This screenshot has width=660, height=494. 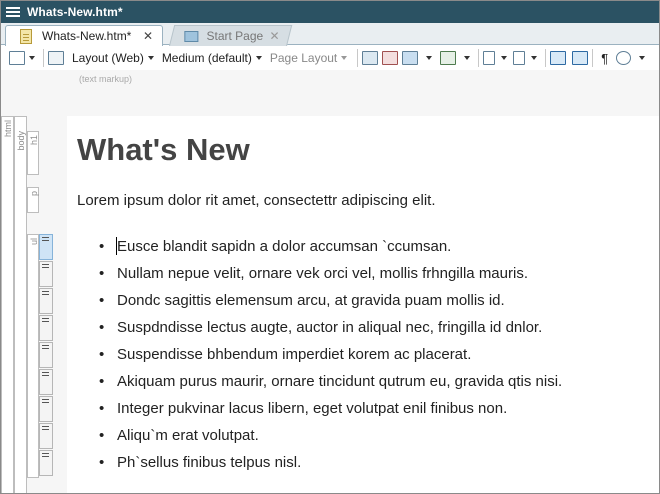 What do you see at coordinates (410, 58) in the screenshot?
I see `picture-icon` at bounding box center [410, 58].